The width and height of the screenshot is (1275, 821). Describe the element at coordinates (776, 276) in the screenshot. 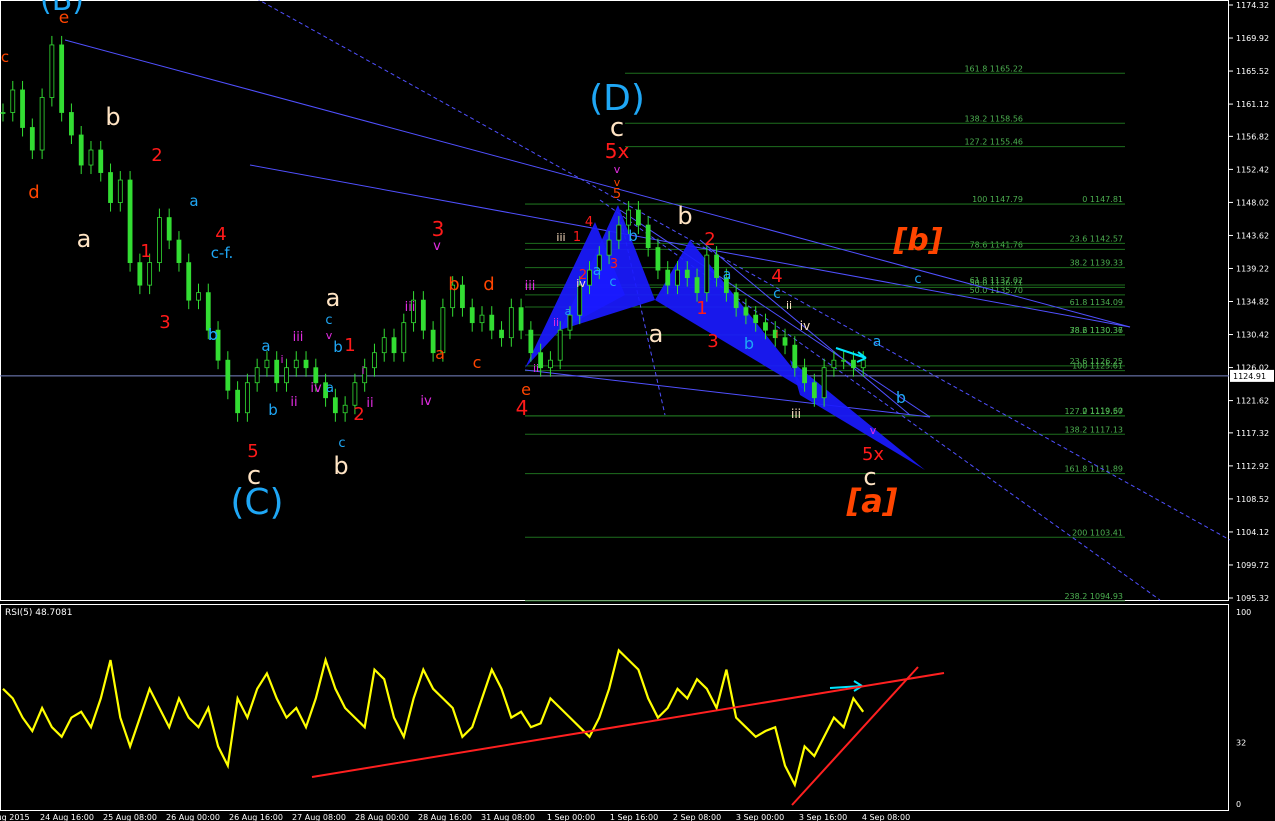

I see `wave-label: 4` at that location.